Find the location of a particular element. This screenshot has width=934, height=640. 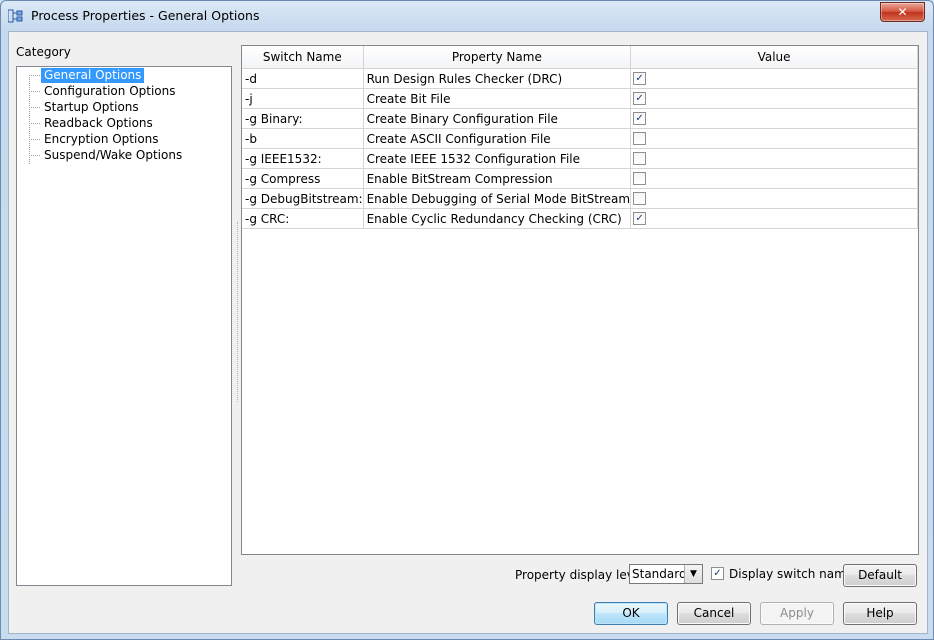

table-row: -d Run Design Rules Checker (DRC) ✓ is located at coordinates (580, 78).